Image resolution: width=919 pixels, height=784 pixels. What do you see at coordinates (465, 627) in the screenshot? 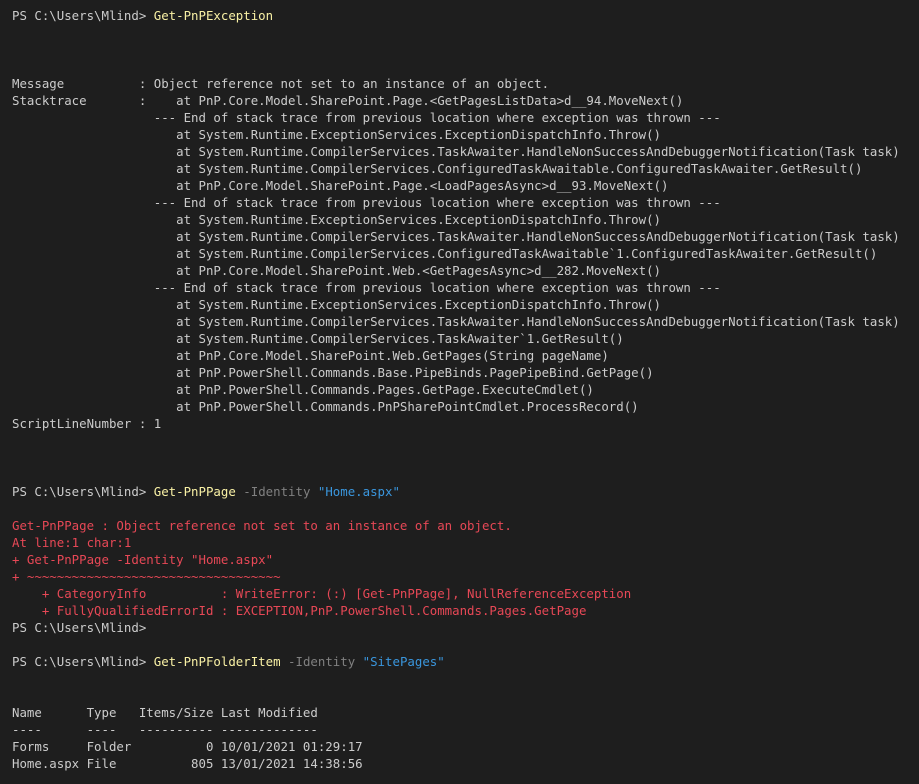
I see `terminal-line: PS C:\Users\Mlind>` at bounding box center [465, 627].